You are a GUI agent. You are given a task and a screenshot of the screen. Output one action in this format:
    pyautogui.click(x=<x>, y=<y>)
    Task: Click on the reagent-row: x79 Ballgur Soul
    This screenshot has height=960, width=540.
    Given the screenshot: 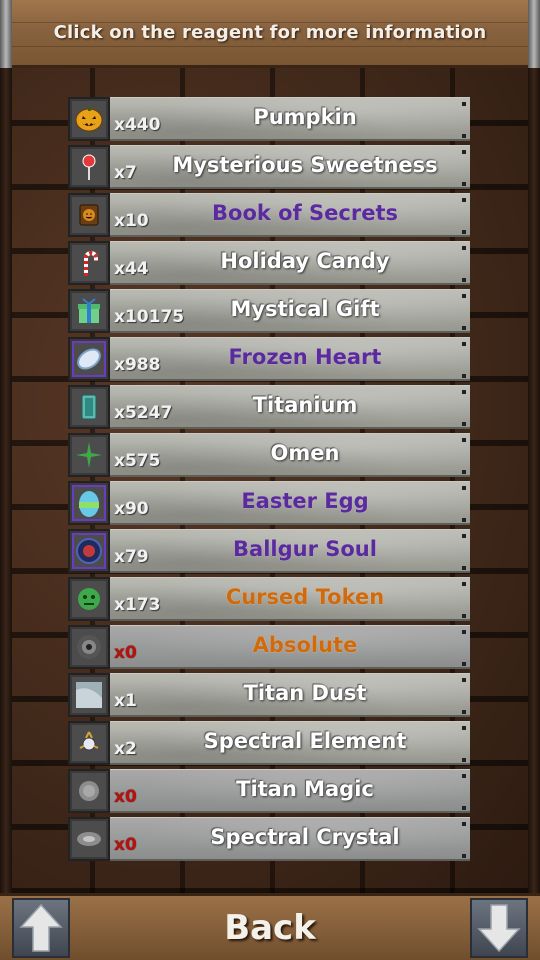 What is the action you would take?
    pyautogui.click(x=269, y=551)
    